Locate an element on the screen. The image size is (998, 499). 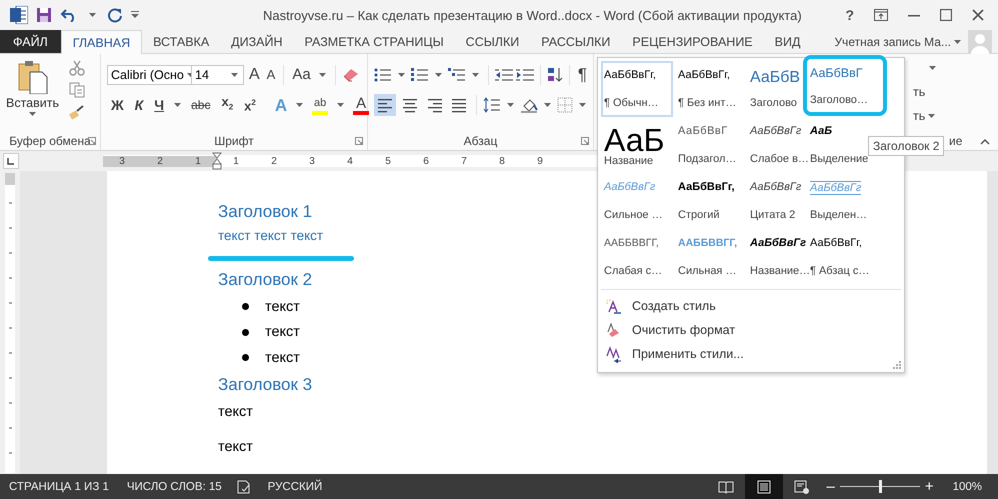
style-option: АаБ Название is located at coordinates (637, 145).